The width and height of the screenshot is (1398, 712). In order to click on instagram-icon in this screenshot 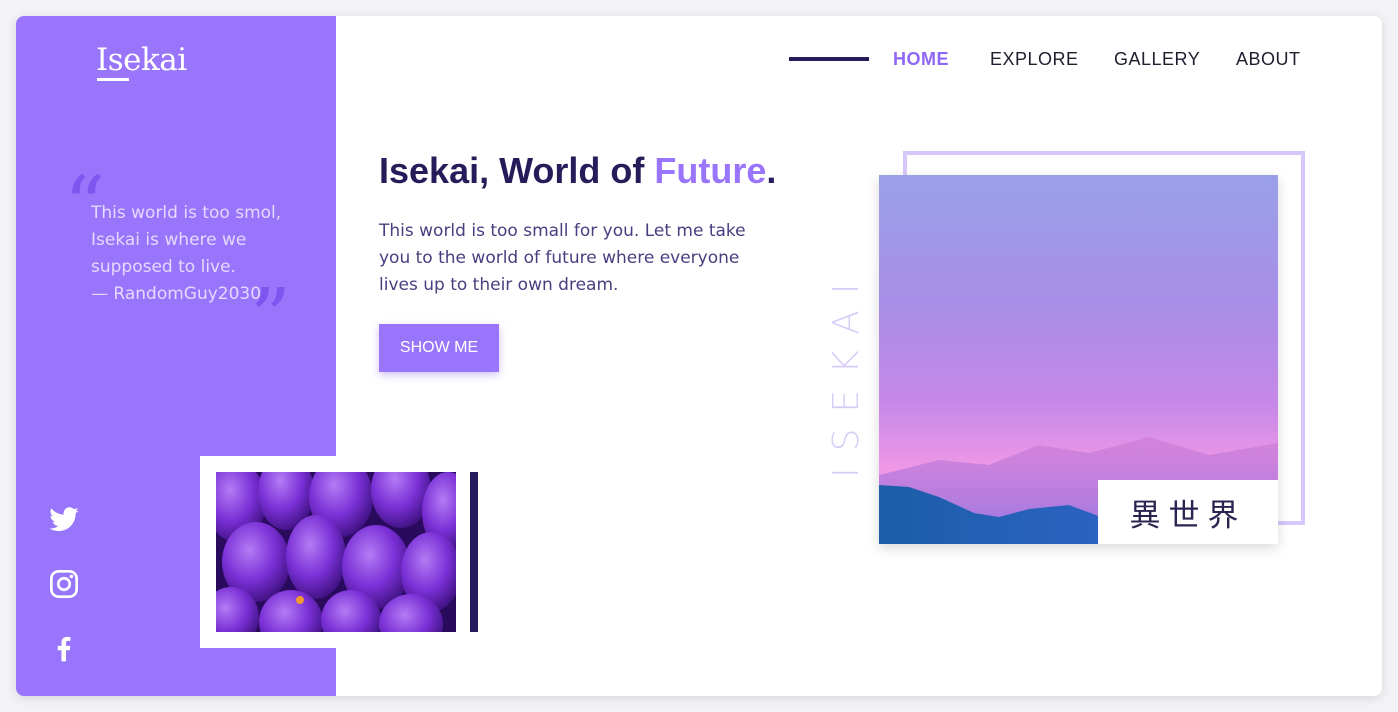, I will do `click(64, 584)`.